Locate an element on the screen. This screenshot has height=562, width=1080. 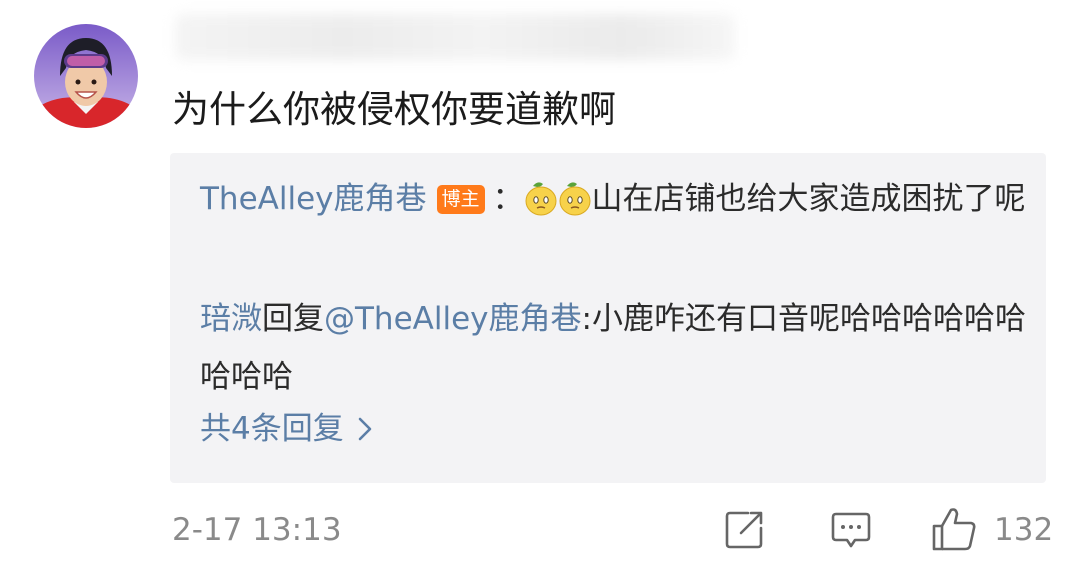
reply-item: TheAlley鹿角巷 博主： 山在店铺也给大家造成困扰了呢 is located at coordinates (615, 199).